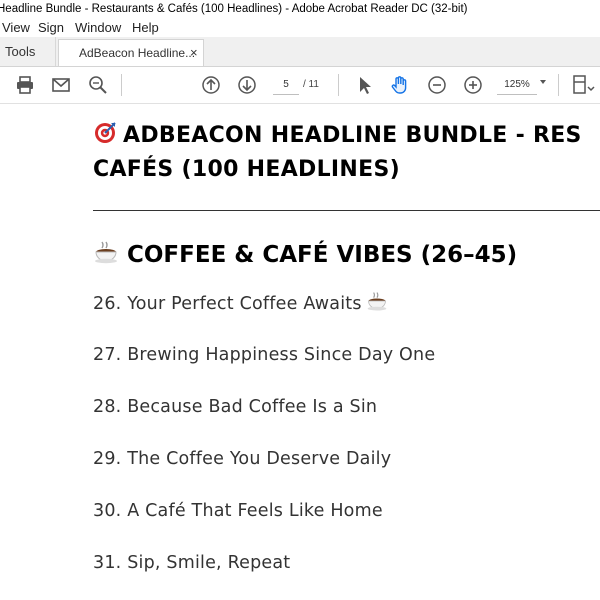  Describe the element at coordinates (16, 27) in the screenshot. I see `menu-view: View` at that location.